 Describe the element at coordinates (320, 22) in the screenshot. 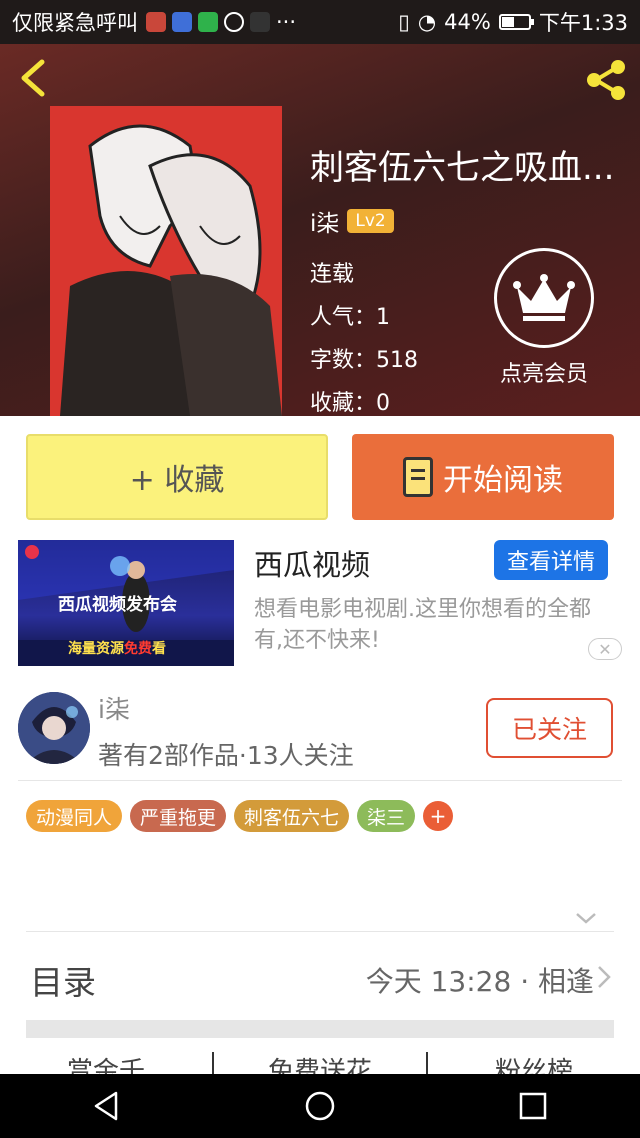

I see `status-bar: 仅限紧急呼叫 ··· ▯ ◔ 44% 下午1:33` at that location.